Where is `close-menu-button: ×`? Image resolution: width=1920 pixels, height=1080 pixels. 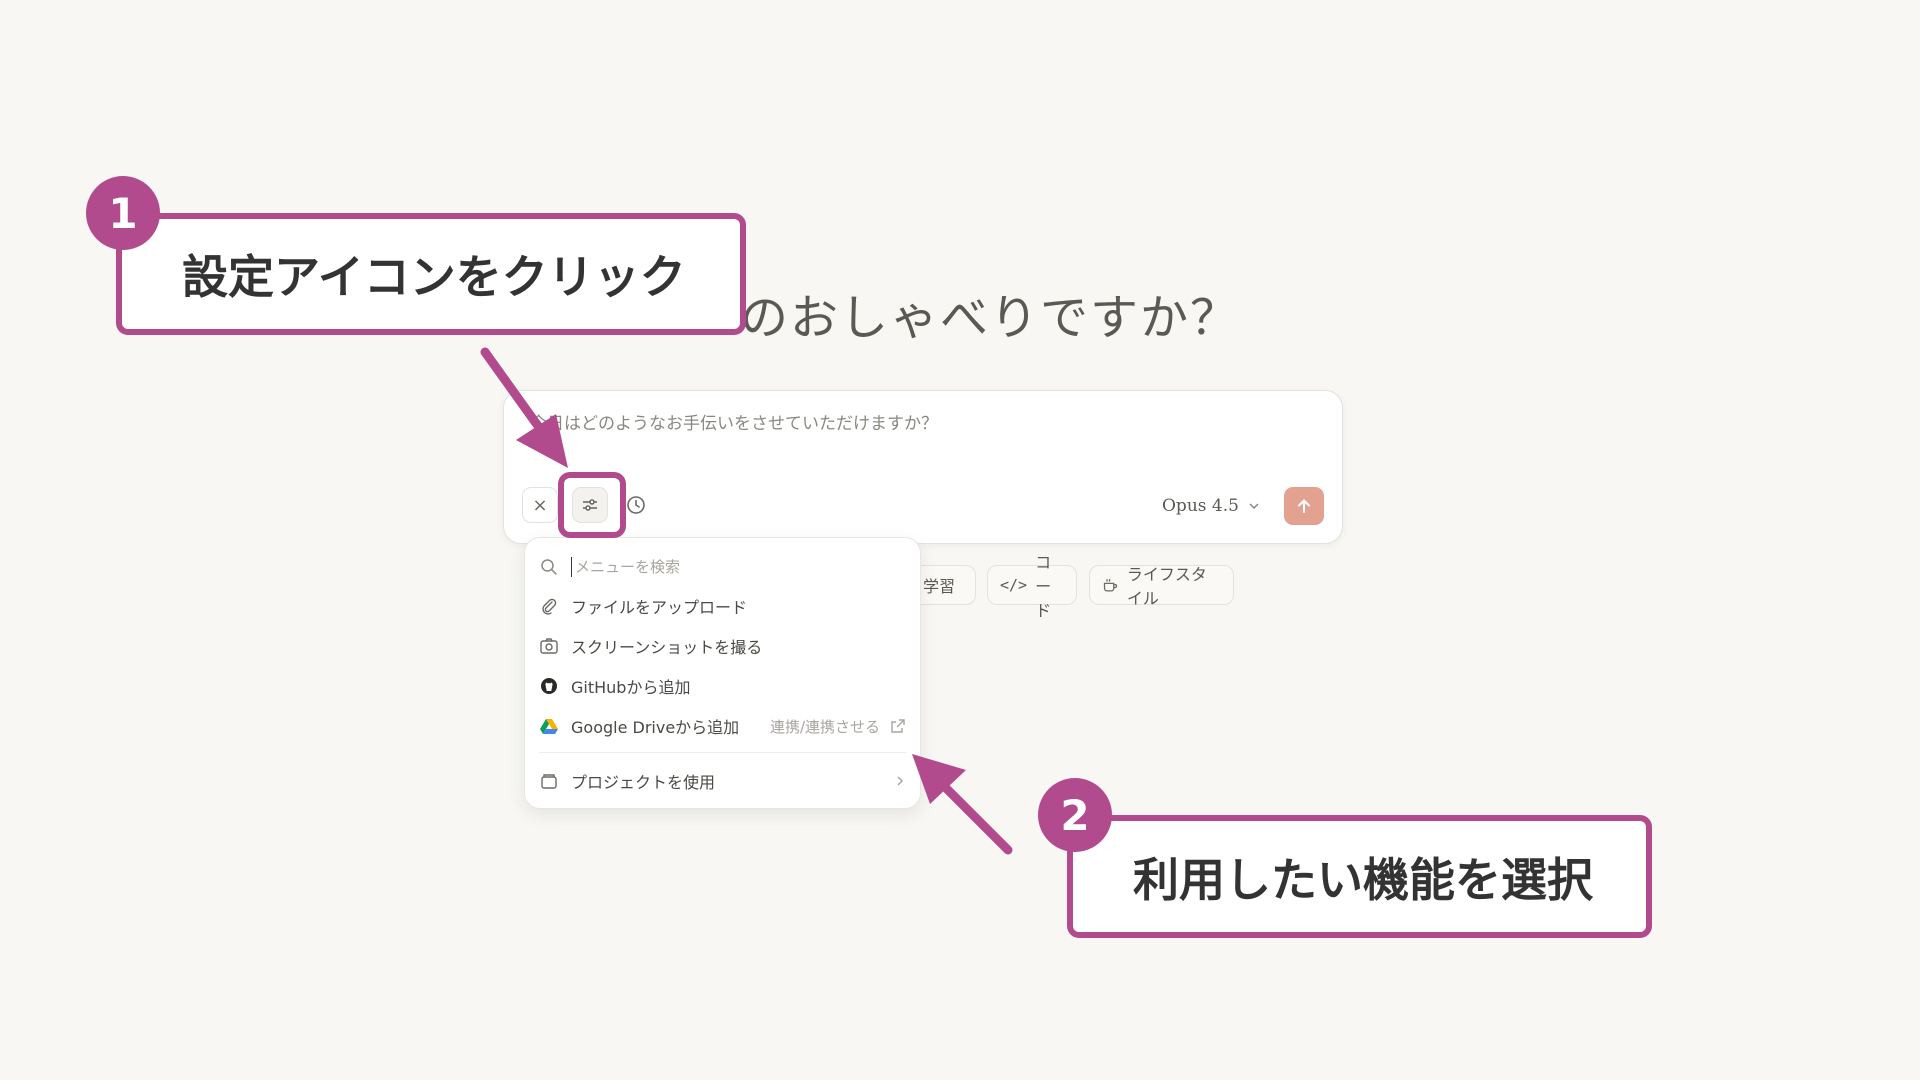
close-menu-button: × is located at coordinates (540, 505).